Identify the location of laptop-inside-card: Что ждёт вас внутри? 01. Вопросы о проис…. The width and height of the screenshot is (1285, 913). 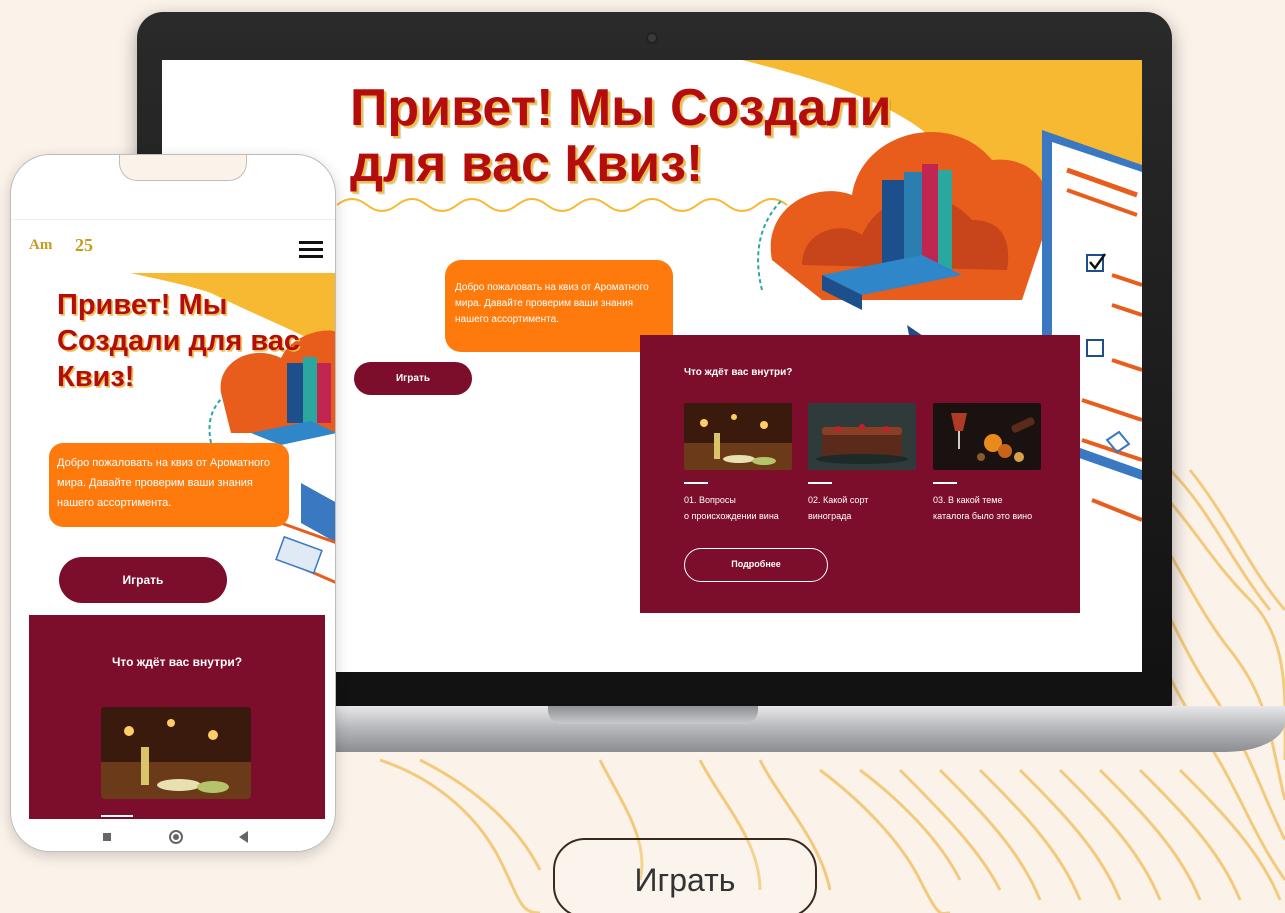
(860, 474).